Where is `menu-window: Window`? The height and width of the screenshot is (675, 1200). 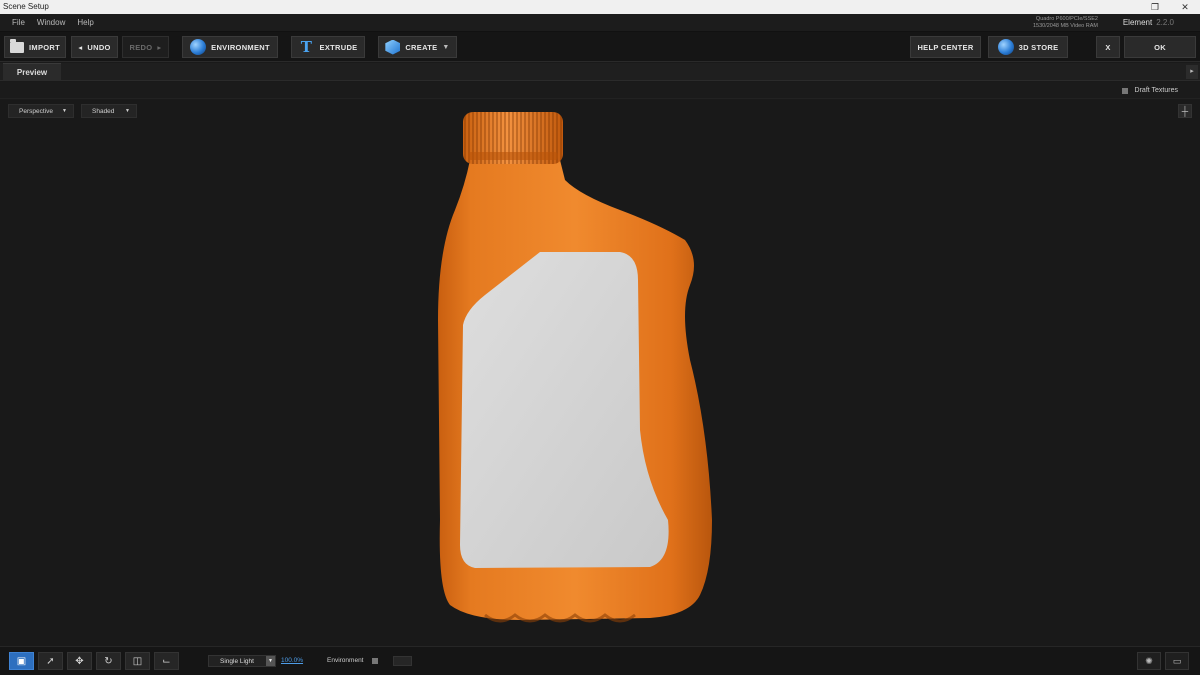
menu-window: Window is located at coordinates (51, 23).